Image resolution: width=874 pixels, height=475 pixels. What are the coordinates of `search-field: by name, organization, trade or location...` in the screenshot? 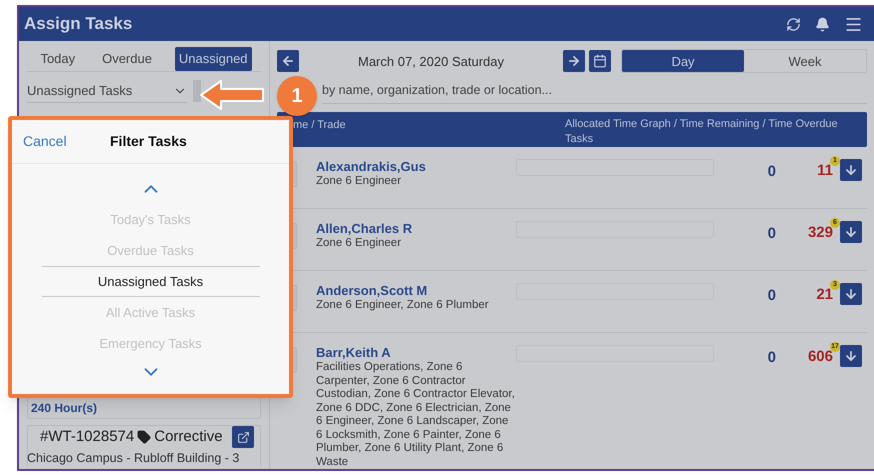 It's located at (594, 91).